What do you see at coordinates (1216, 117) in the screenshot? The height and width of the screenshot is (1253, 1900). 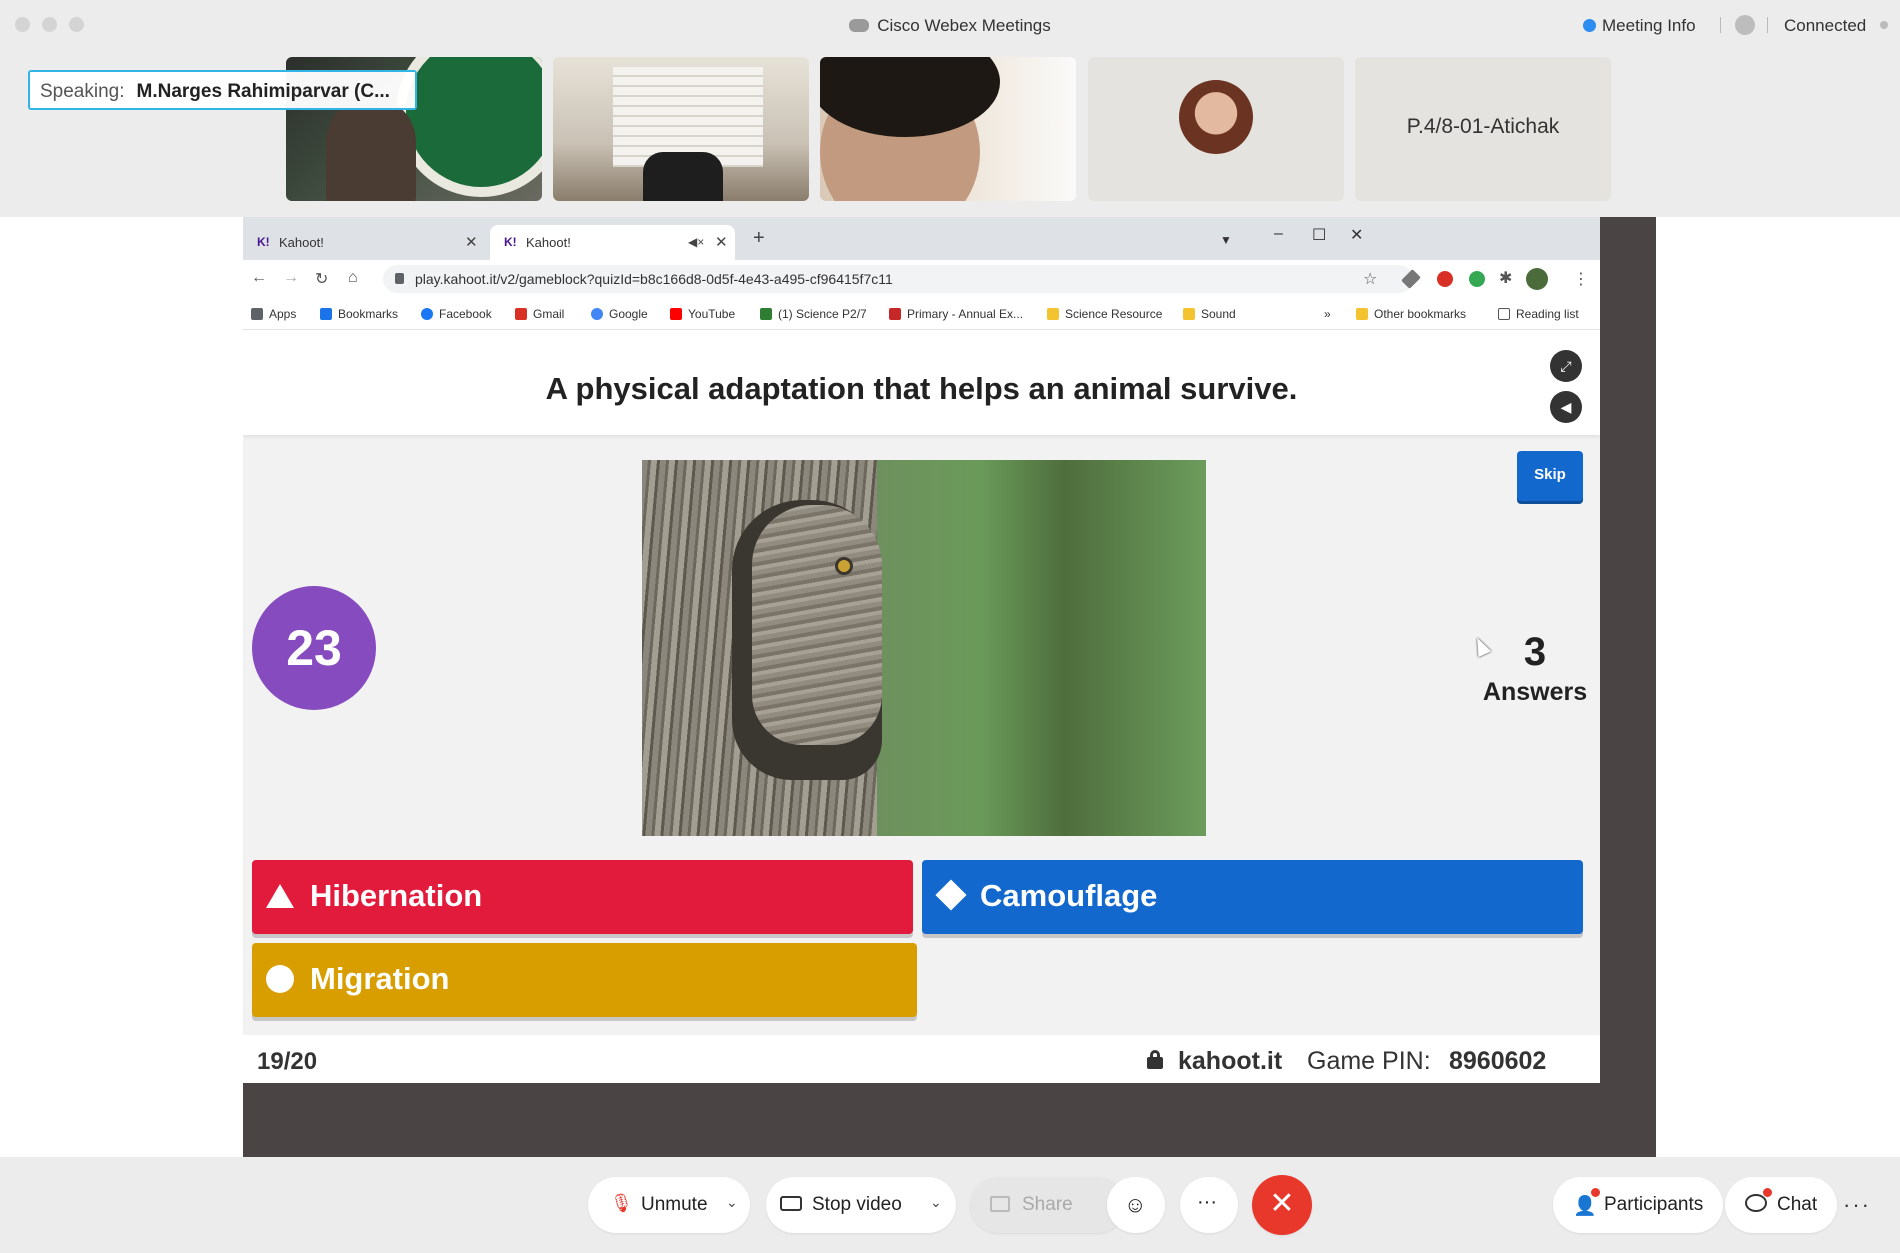 I see `avatar` at bounding box center [1216, 117].